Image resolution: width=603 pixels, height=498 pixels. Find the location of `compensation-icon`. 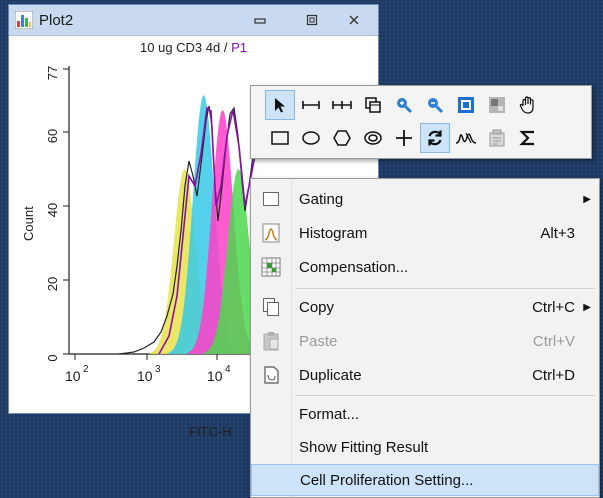

compensation-icon is located at coordinates (271, 267).